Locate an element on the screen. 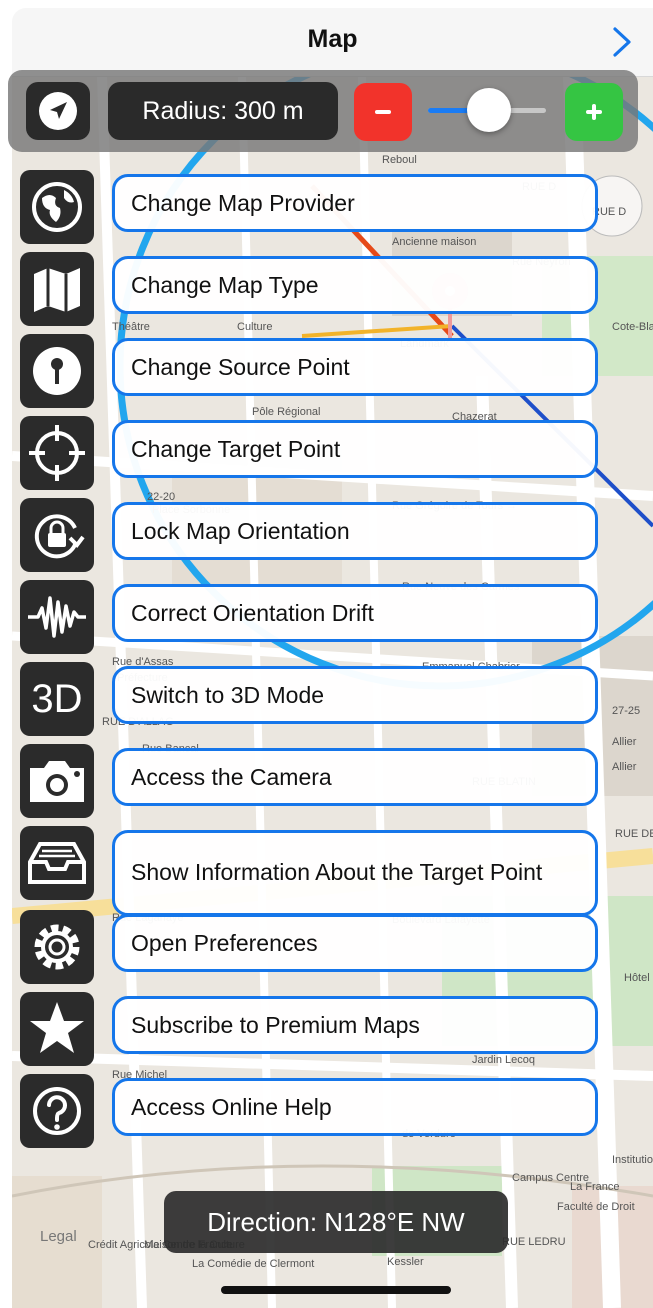 The width and height of the screenshot is (653, 1308). map-label: Hôtel Ledru is located at coordinates (638, 978).